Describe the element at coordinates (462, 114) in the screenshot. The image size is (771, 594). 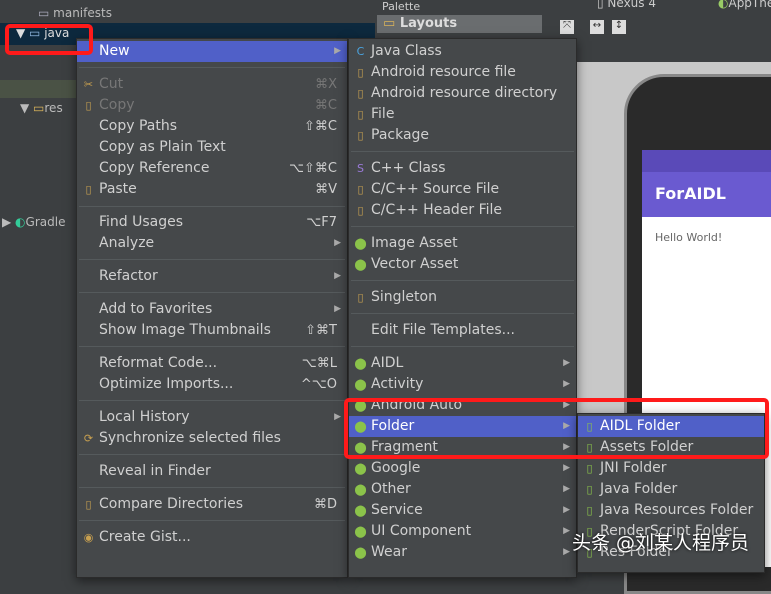
I see `menu-item-file: ▯ File` at that location.